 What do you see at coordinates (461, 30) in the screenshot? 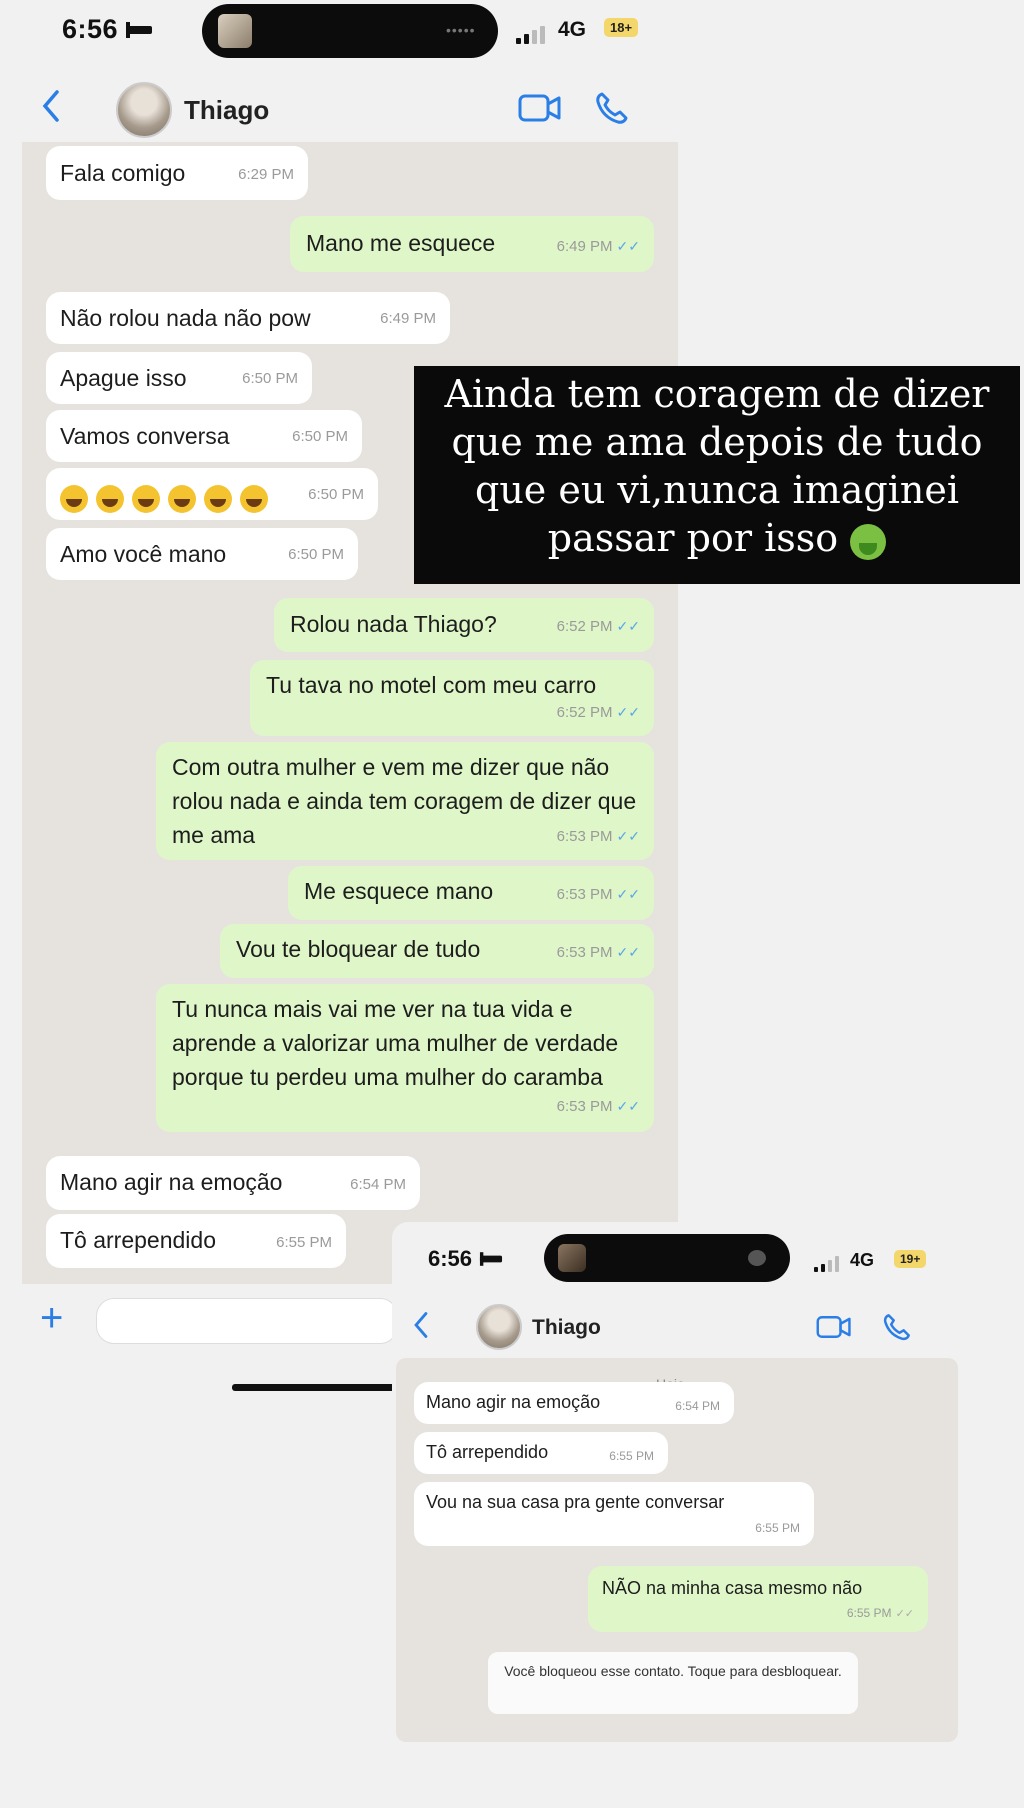
I see `island-indicator: •••••` at bounding box center [461, 30].